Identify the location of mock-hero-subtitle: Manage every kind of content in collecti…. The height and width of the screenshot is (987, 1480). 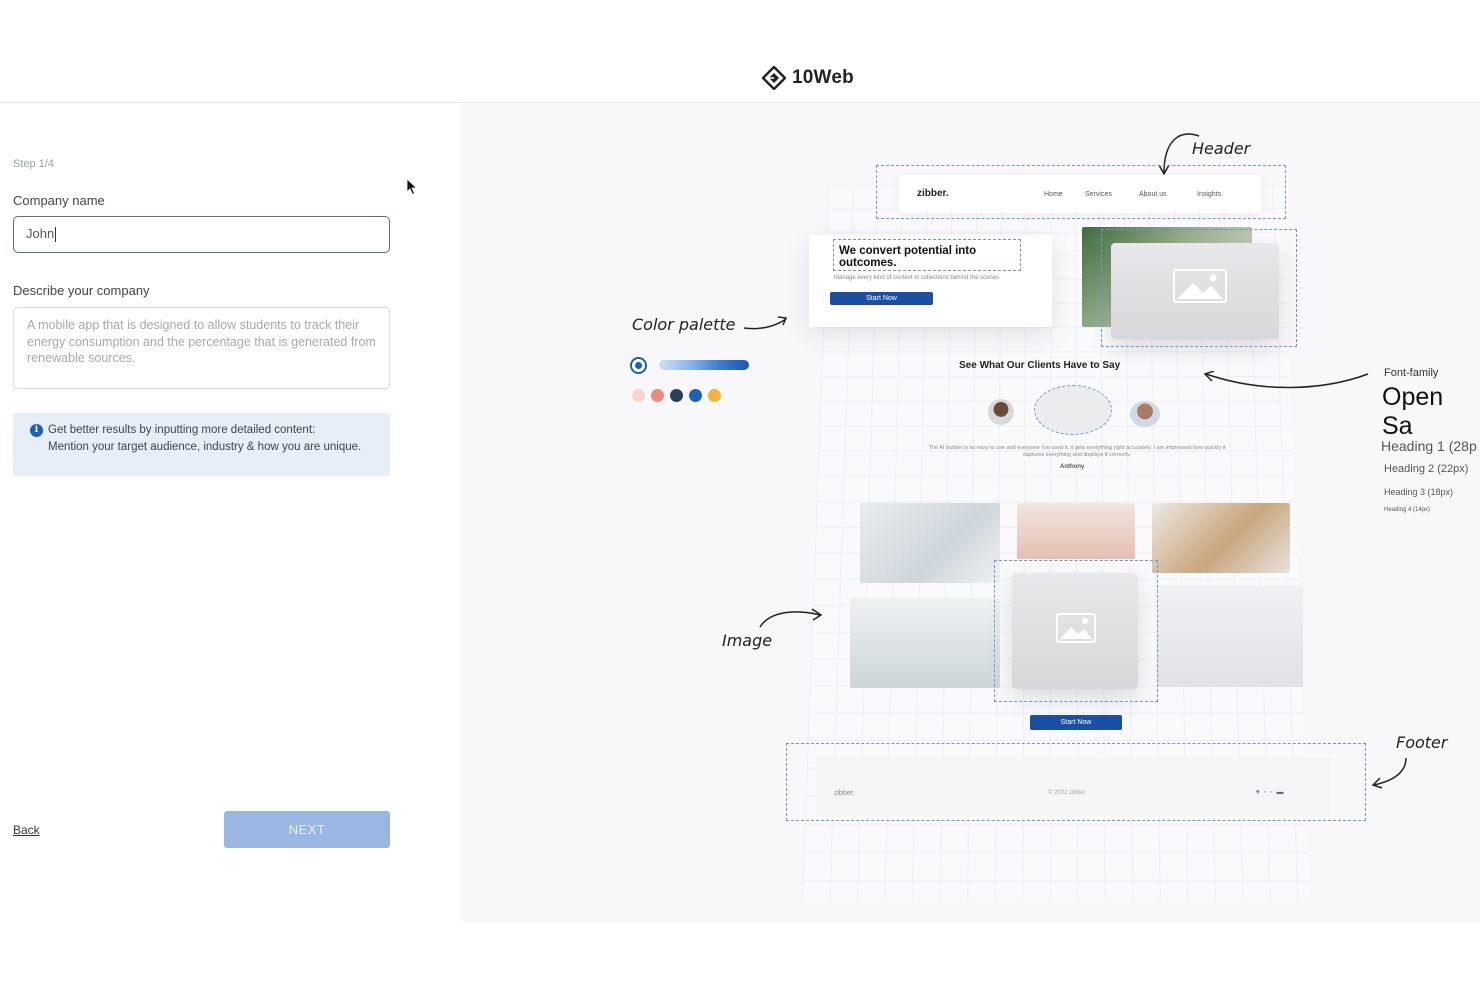
(917, 278).